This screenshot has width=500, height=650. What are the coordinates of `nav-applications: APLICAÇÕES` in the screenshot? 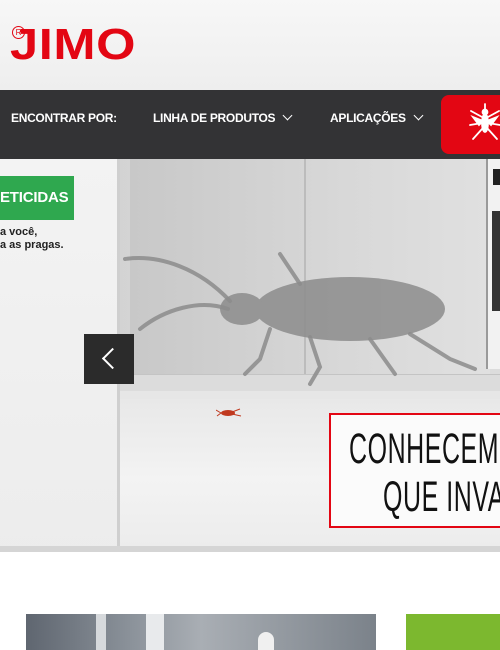 It's located at (377, 124).